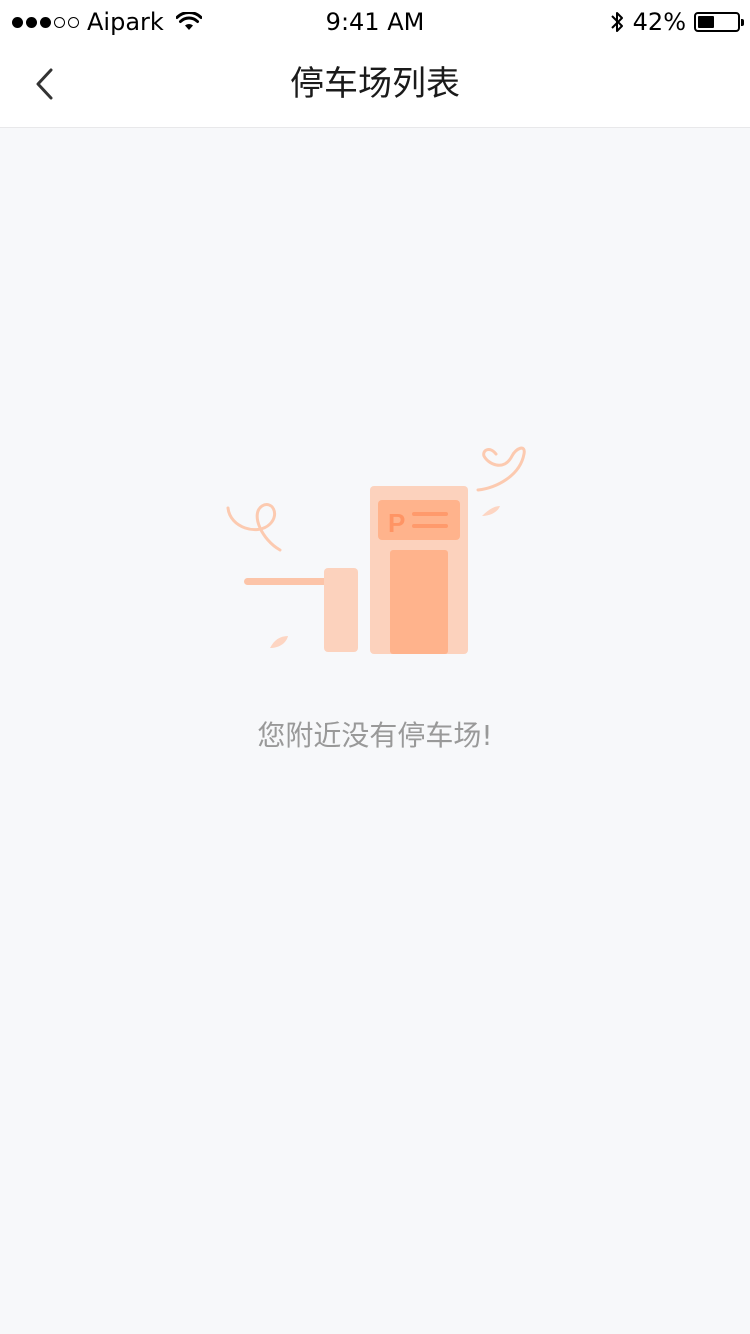 This screenshot has width=750, height=1334. Describe the element at coordinates (616, 22) in the screenshot. I see `bluetooth-icon` at that location.